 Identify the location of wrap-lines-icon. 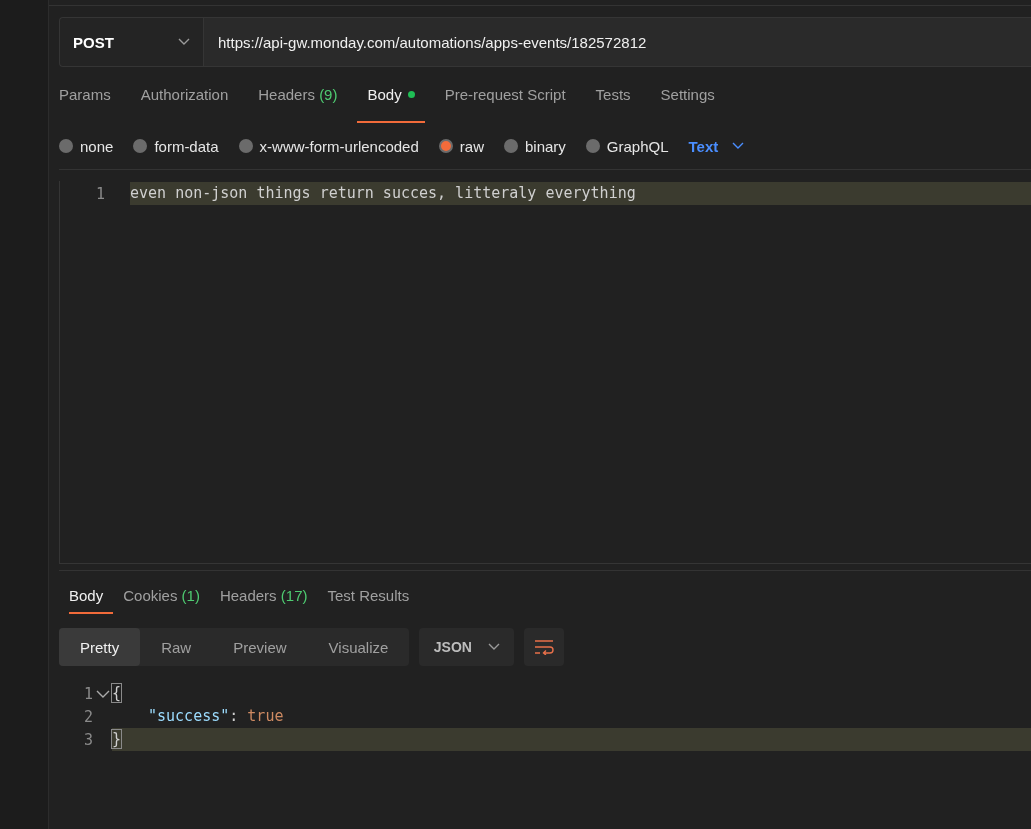
(544, 647).